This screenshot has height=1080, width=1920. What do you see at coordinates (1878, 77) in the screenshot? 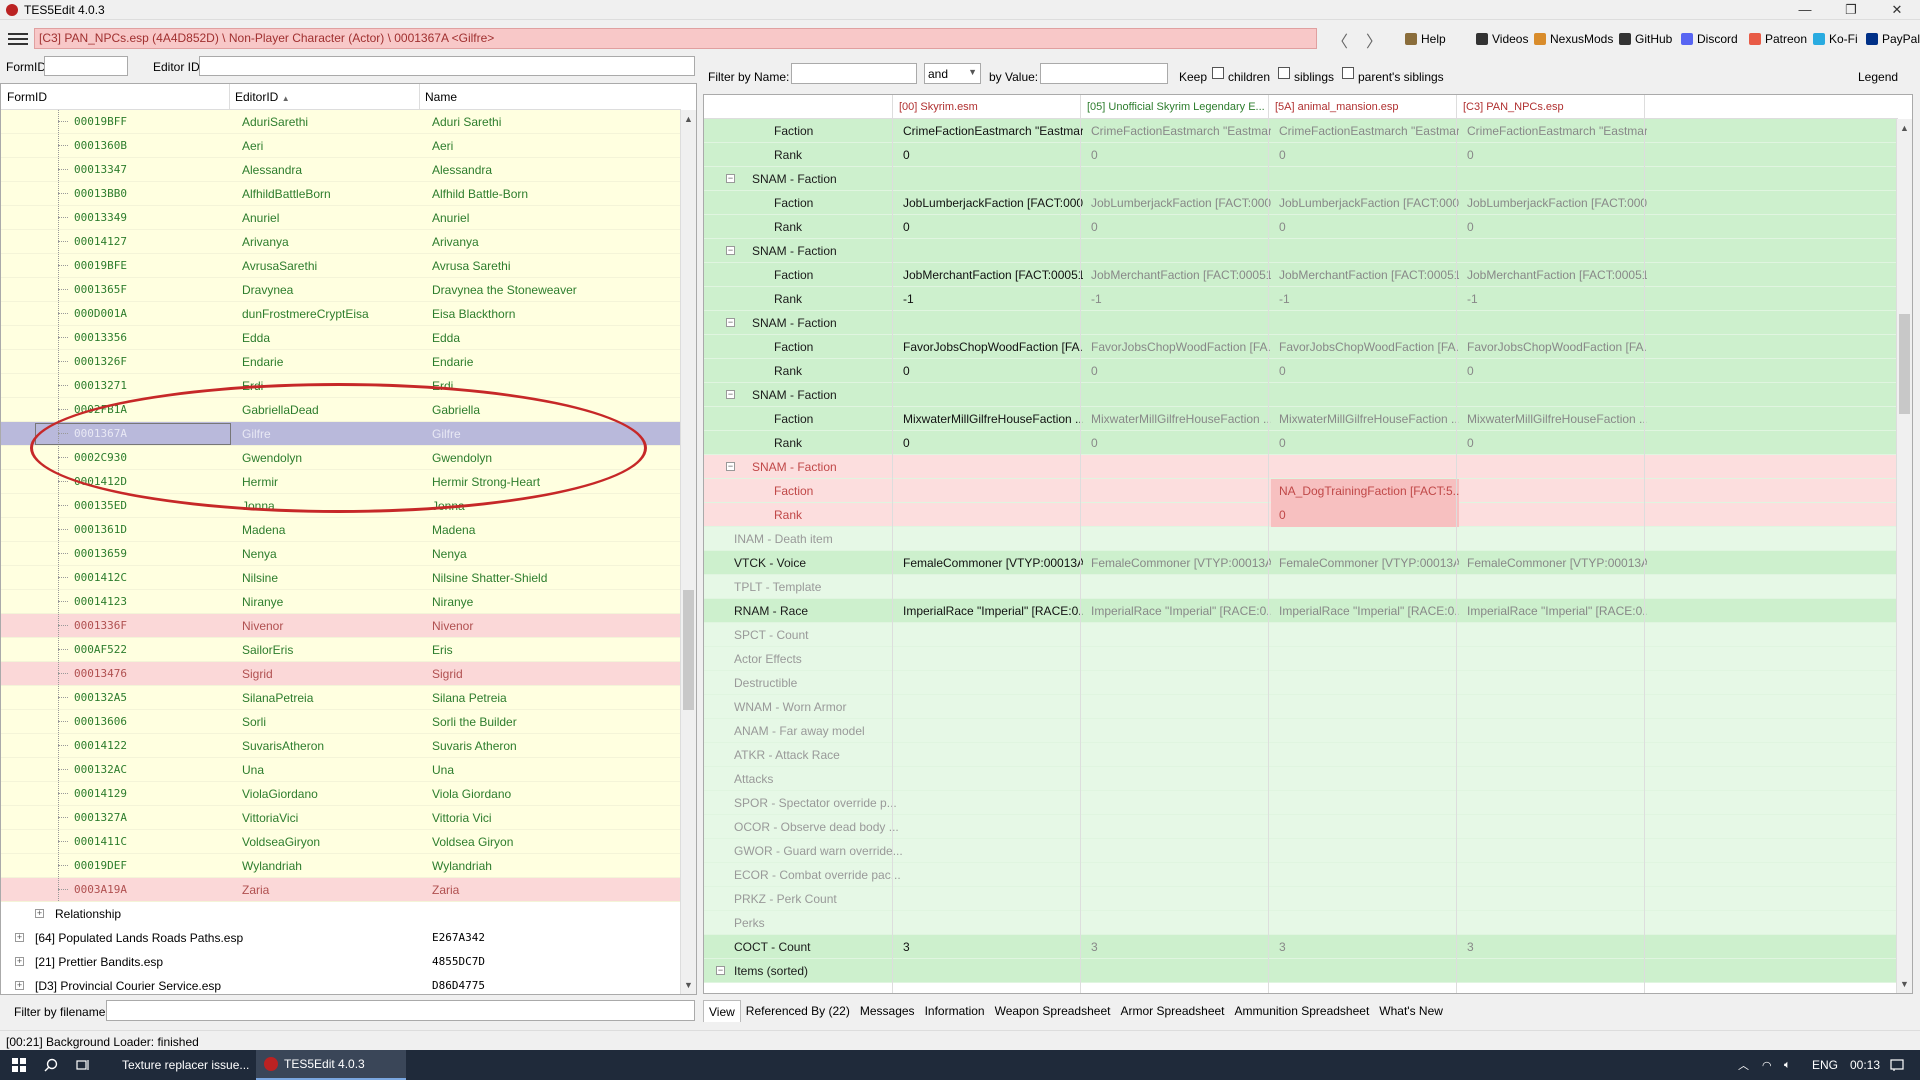
I see `legend-button: Legend` at bounding box center [1878, 77].